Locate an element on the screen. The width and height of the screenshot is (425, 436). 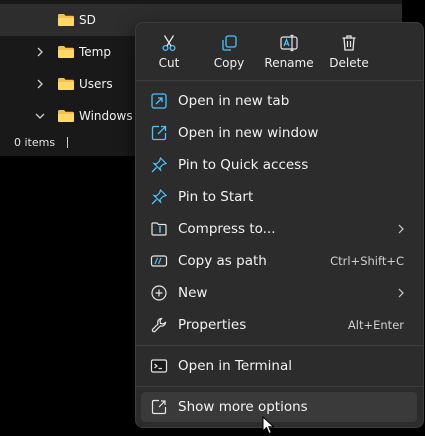
trash-icon is located at coordinates (349, 43).